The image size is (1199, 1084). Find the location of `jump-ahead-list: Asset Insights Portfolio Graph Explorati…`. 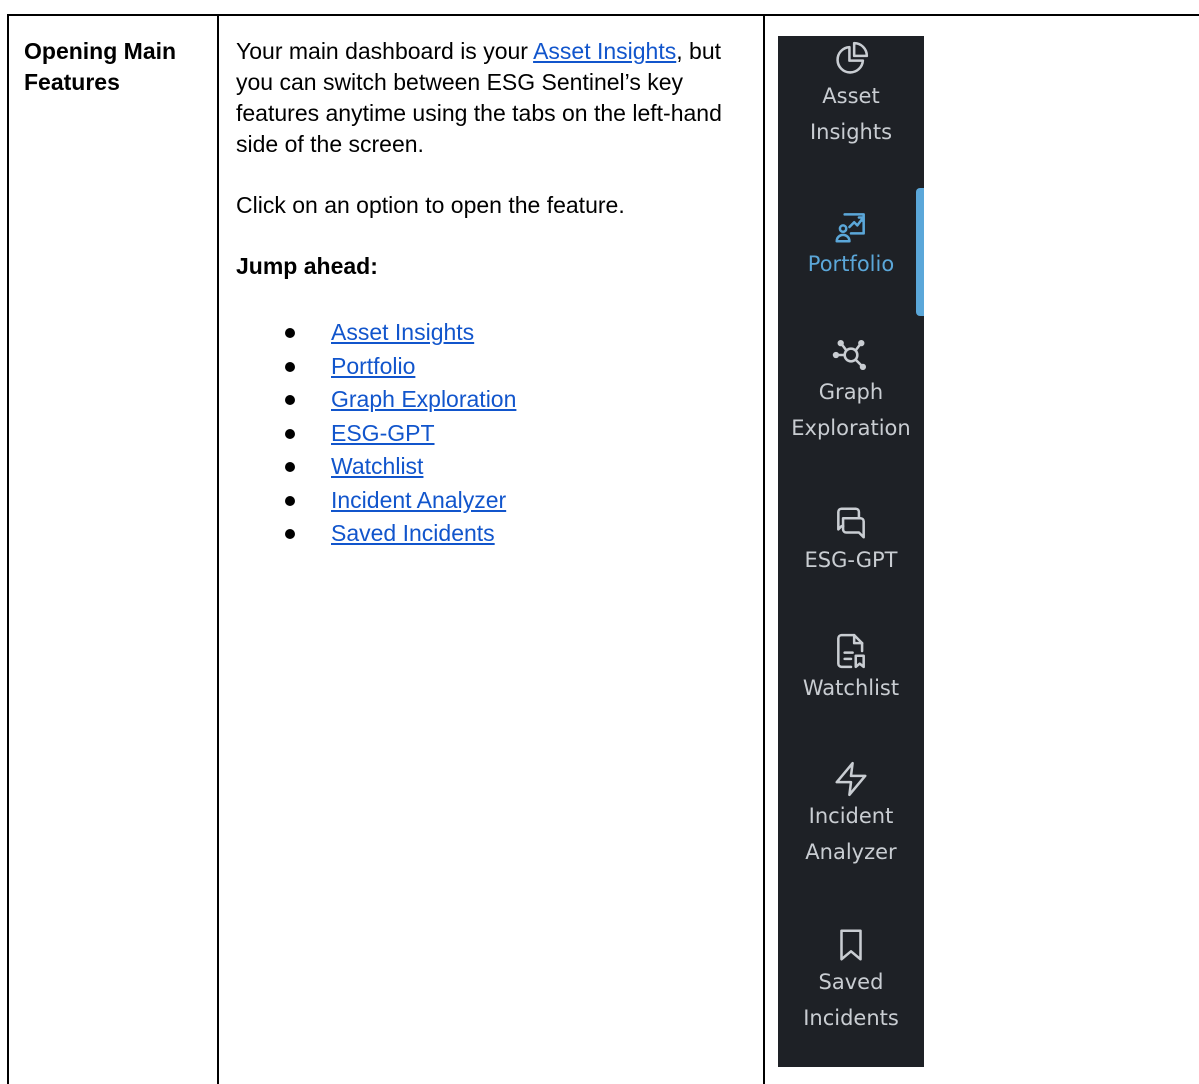

jump-ahead-list: Asset Insights Portfolio Graph Explorati… is located at coordinates (492, 433).